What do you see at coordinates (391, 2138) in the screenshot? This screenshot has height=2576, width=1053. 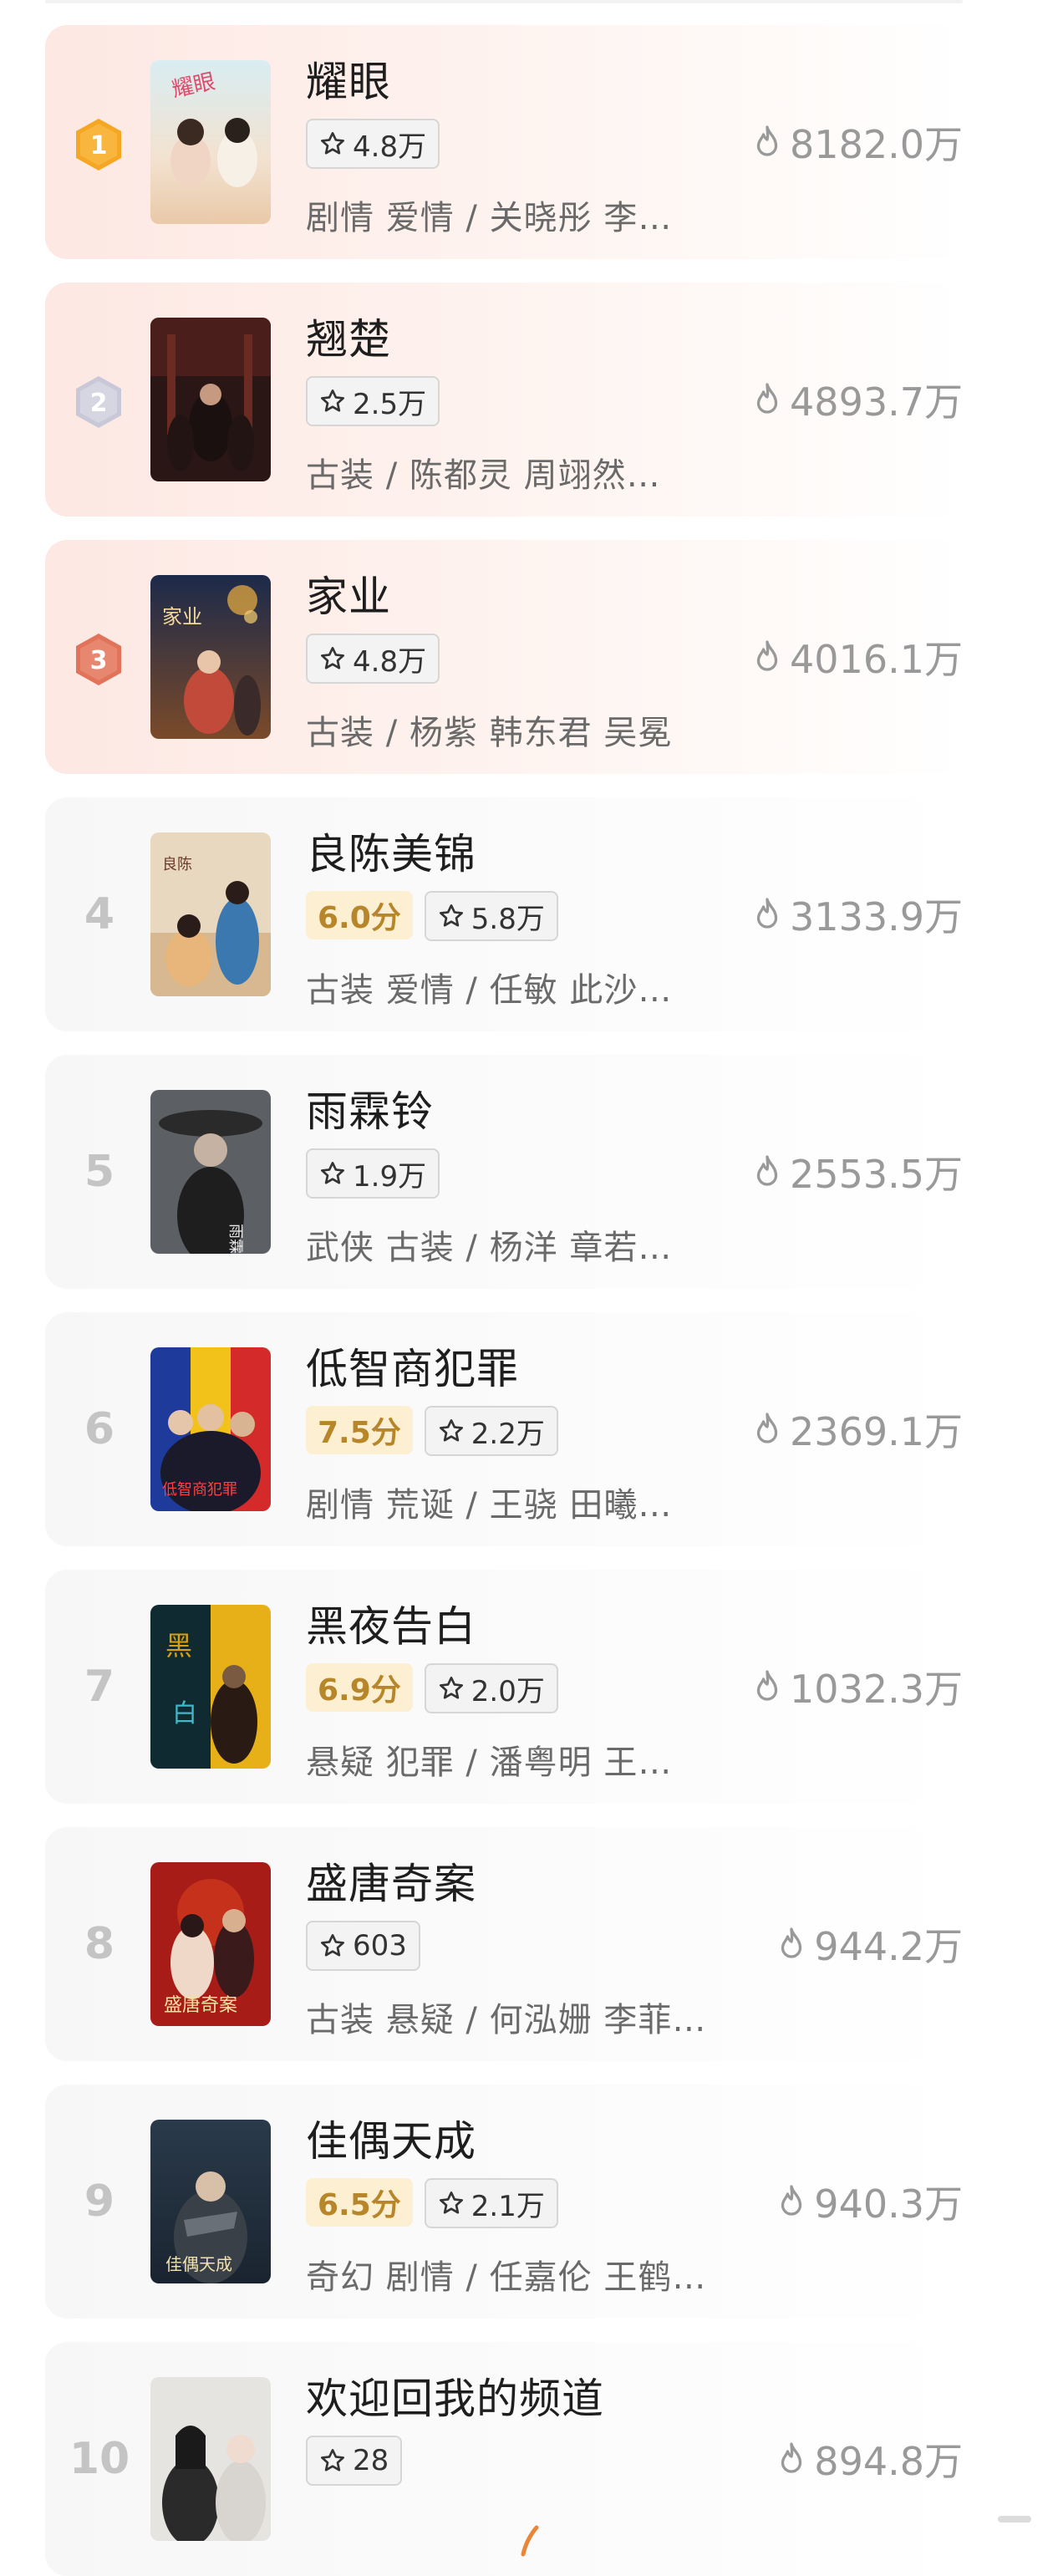 I see `drama-title: 佳偶天成` at bounding box center [391, 2138].